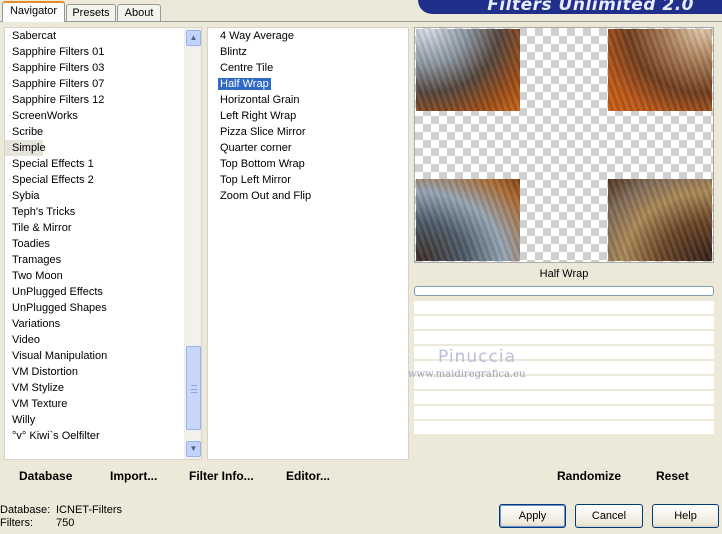  I want to click on filter-item-label: Zoom Out and Flip, so click(266, 196).